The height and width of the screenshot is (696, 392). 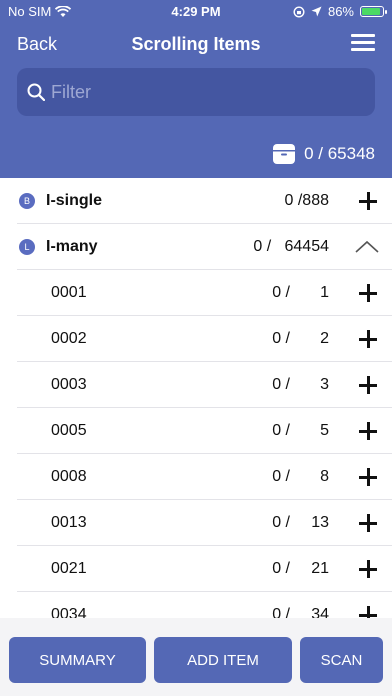 What do you see at coordinates (299, 11) in the screenshot?
I see `orientation-lock-icon` at bounding box center [299, 11].